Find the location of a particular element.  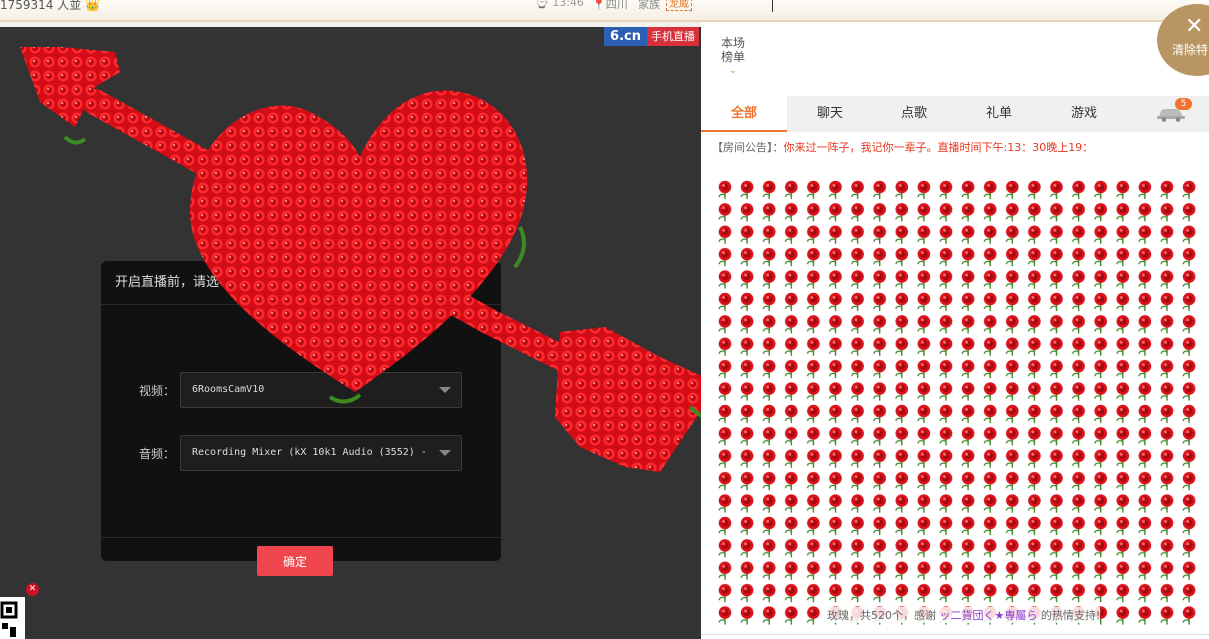

room-announcement: 【房间公告】：你来过一阵子，我记你一辈子。直播时间下午:13：30晚上19： is located at coordinates (902, 147).